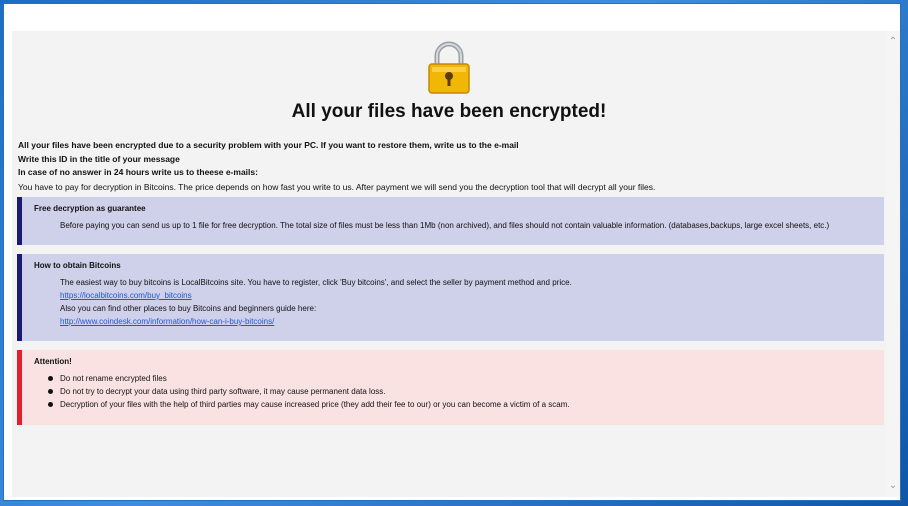 The width and height of the screenshot is (908, 506). Describe the element at coordinates (466, 378) in the screenshot. I see `attention-item: Do not rename encrypted files` at that location.